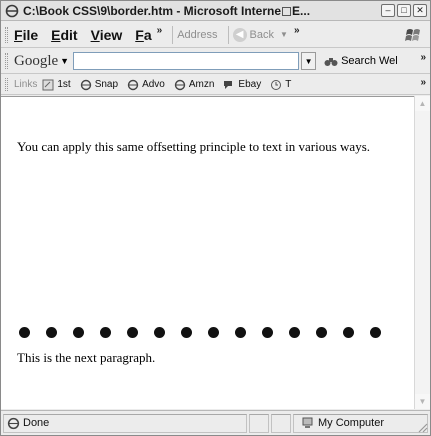  Describe the element at coordinates (307, 422) in the screenshot. I see `computer-icon` at that location.